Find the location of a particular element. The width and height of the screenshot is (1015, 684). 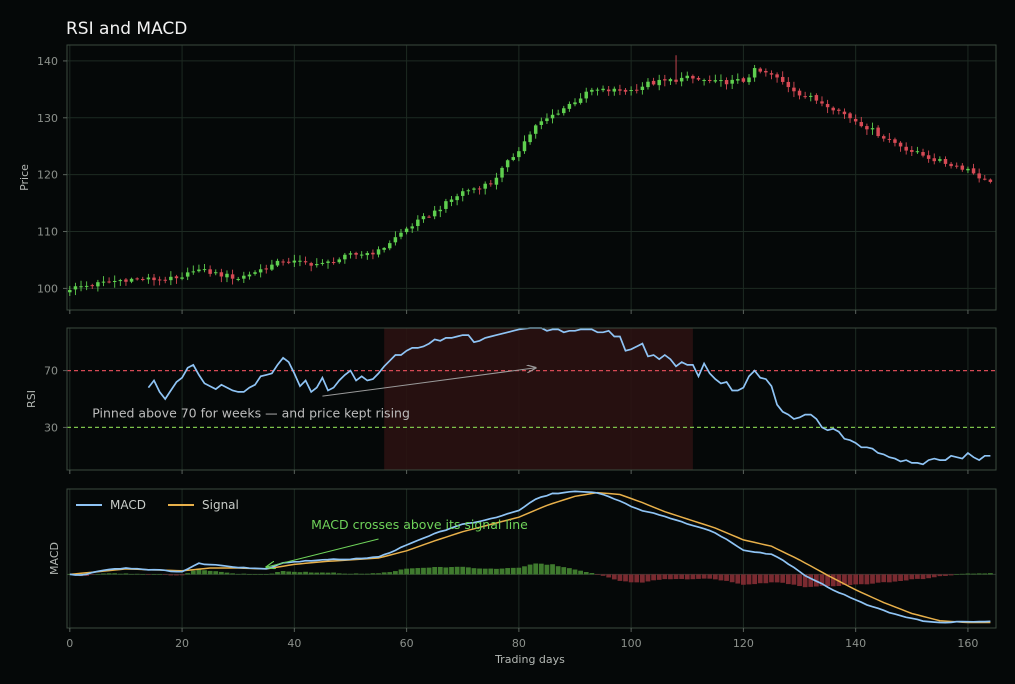

x-tick-label: 140 is located at coordinates (855, 643).